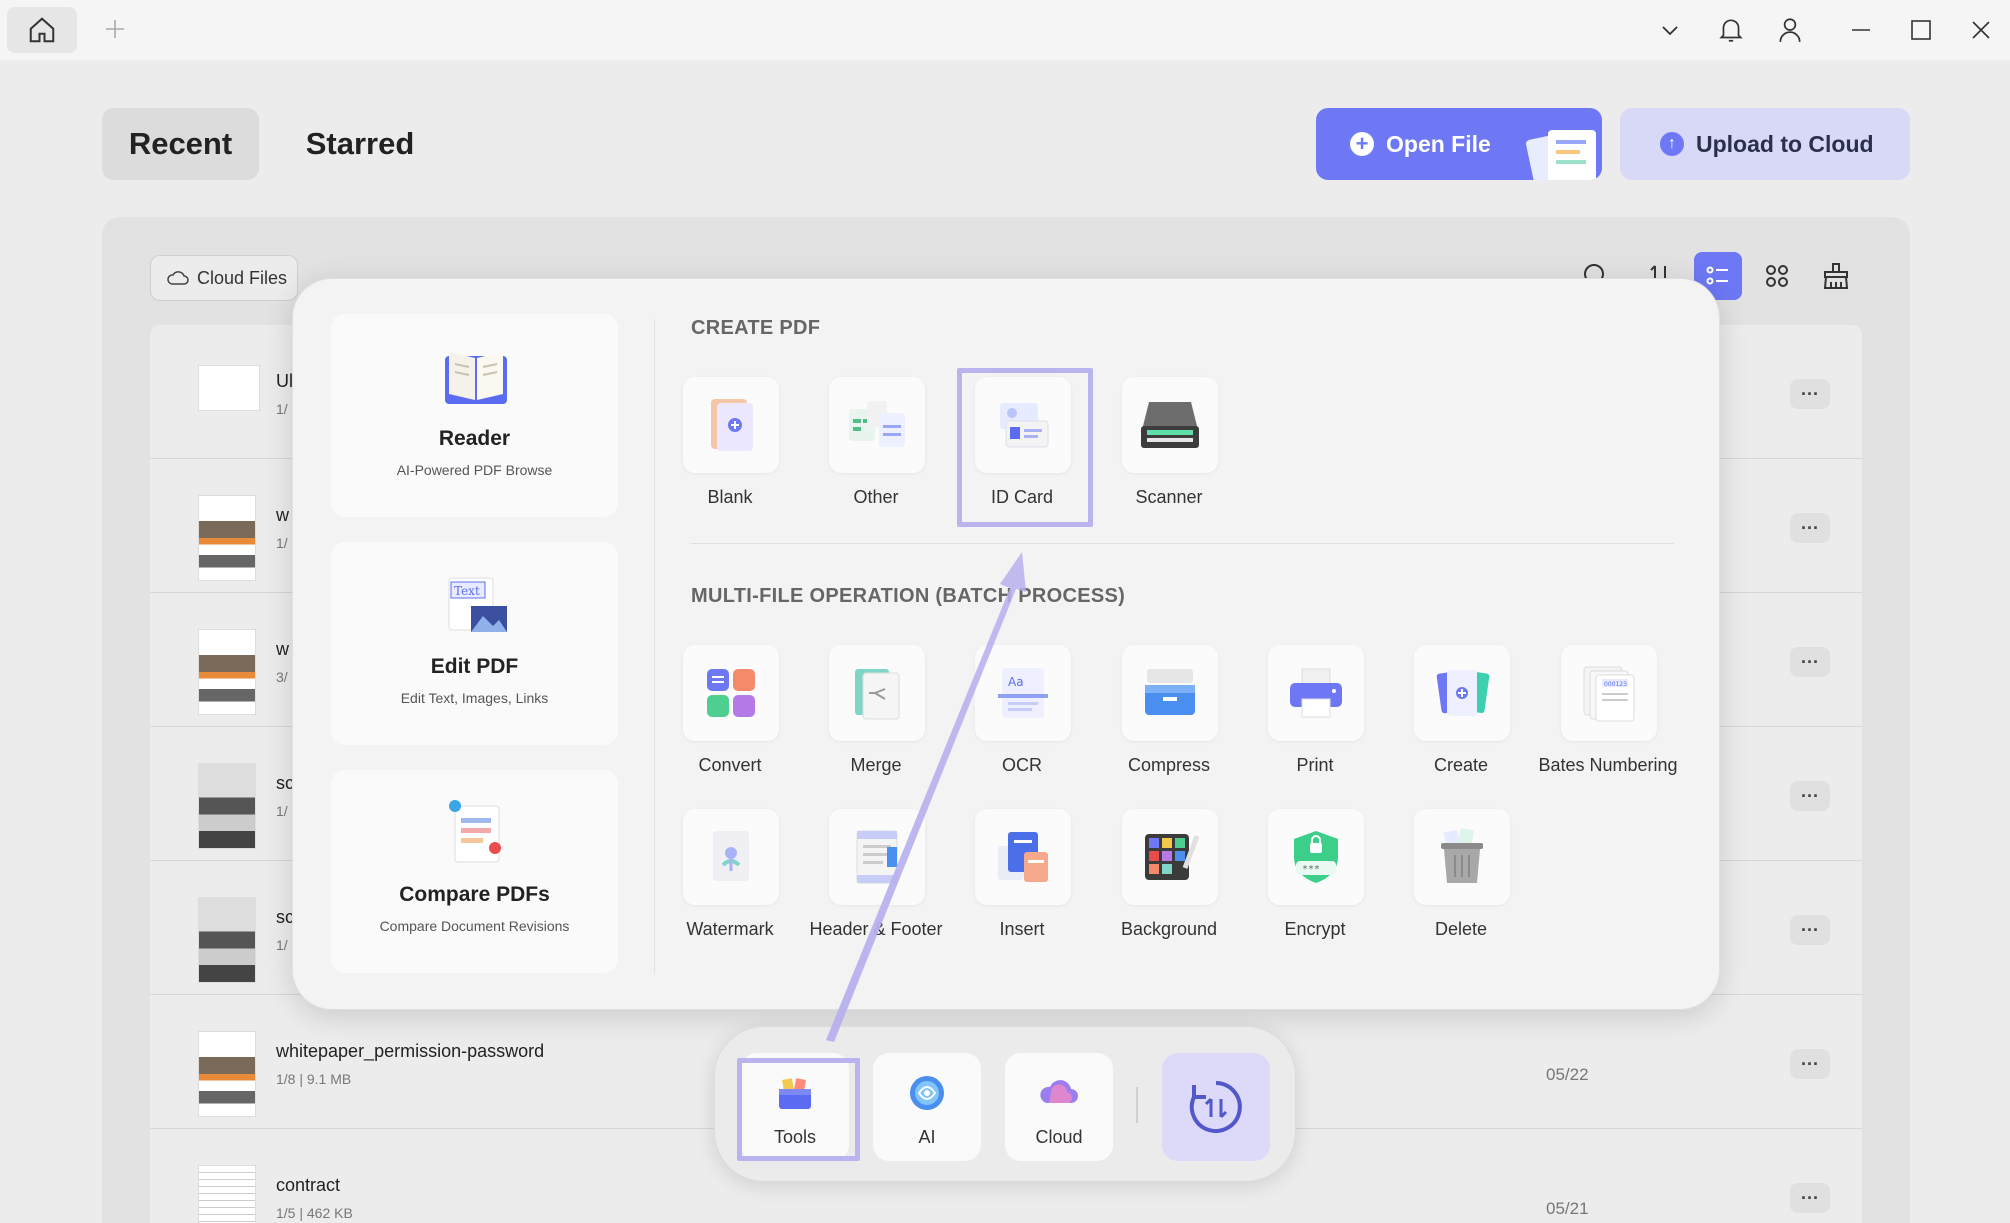 The width and height of the screenshot is (2010, 1223). What do you see at coordinates (474, 415) in the screenshot?
I see `reader-card: Reader AI-Powered PDF Browse` at bounding box center [474, 415].